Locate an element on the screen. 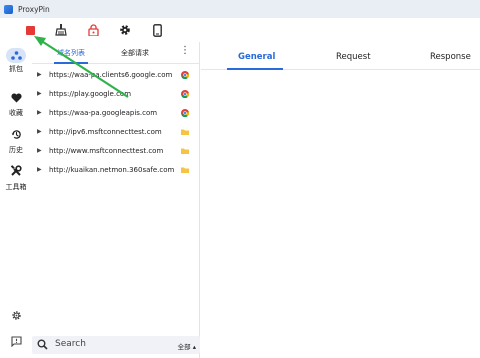 The height and width of the screenshot is (358, 480). rail-settings-button is located at coordinates (16, 315).